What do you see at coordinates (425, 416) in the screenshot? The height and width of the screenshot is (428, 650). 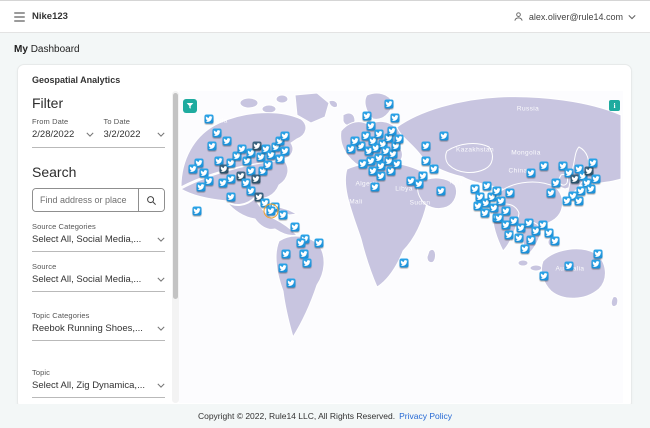 I see `privacy-policy-link: Privacy Policy` at bounding box center [425, 416].